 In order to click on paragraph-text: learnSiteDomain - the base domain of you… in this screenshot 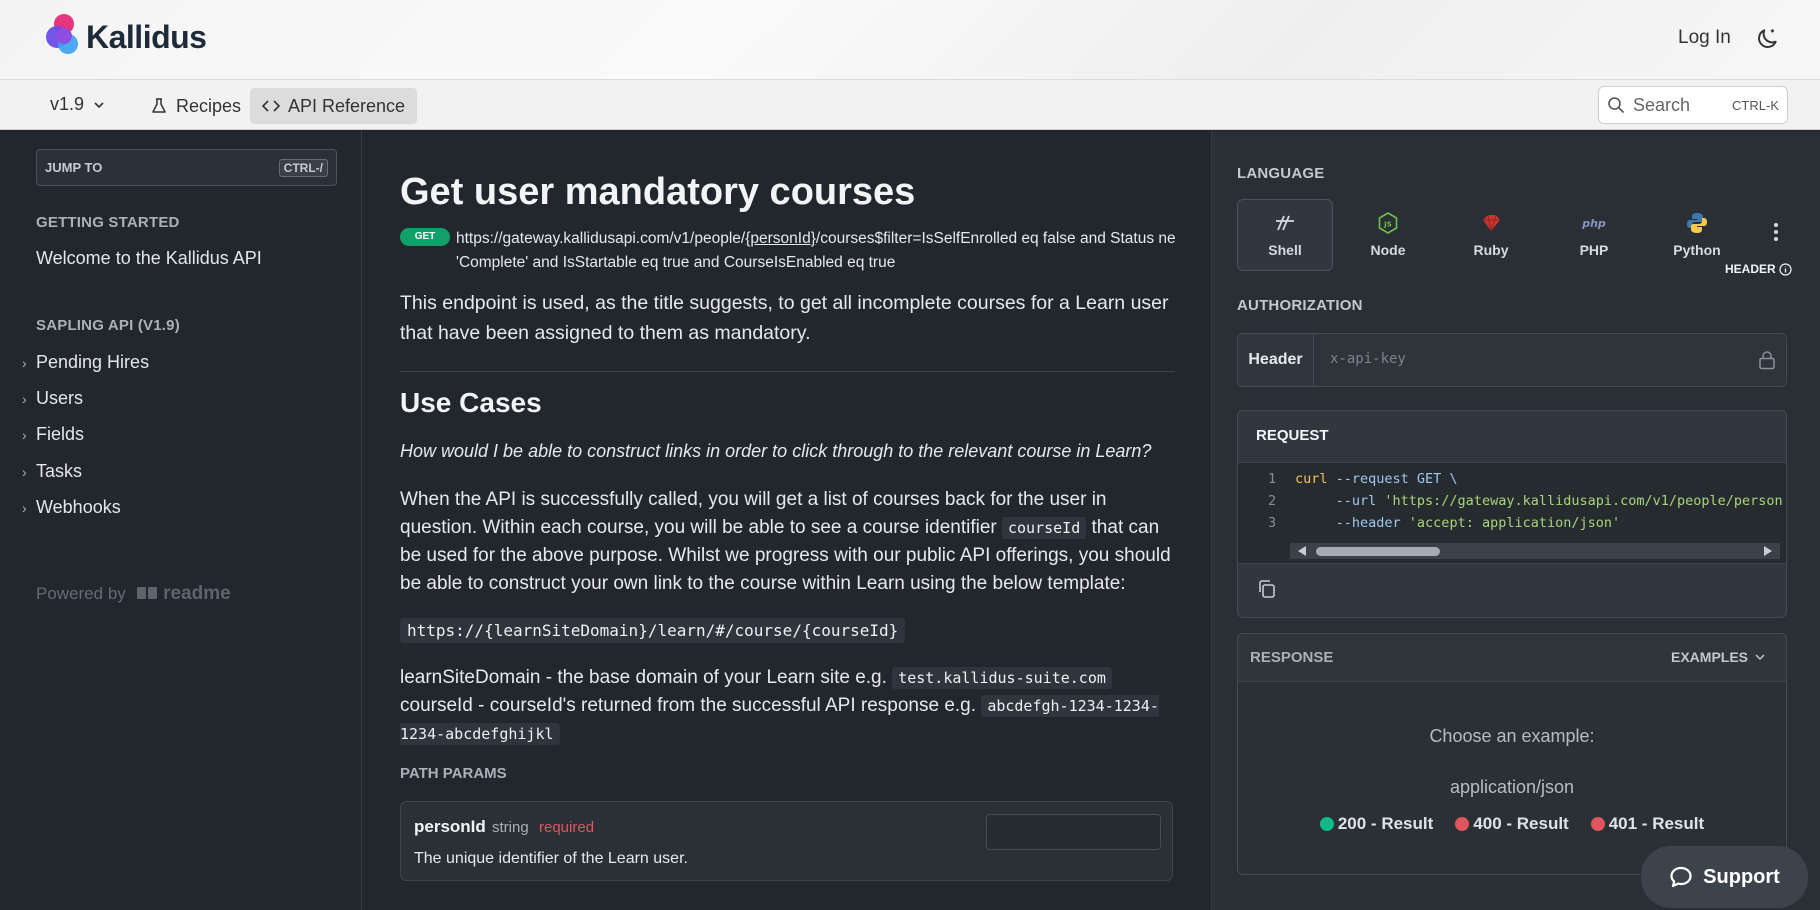, I will do `click(646, 677)`.